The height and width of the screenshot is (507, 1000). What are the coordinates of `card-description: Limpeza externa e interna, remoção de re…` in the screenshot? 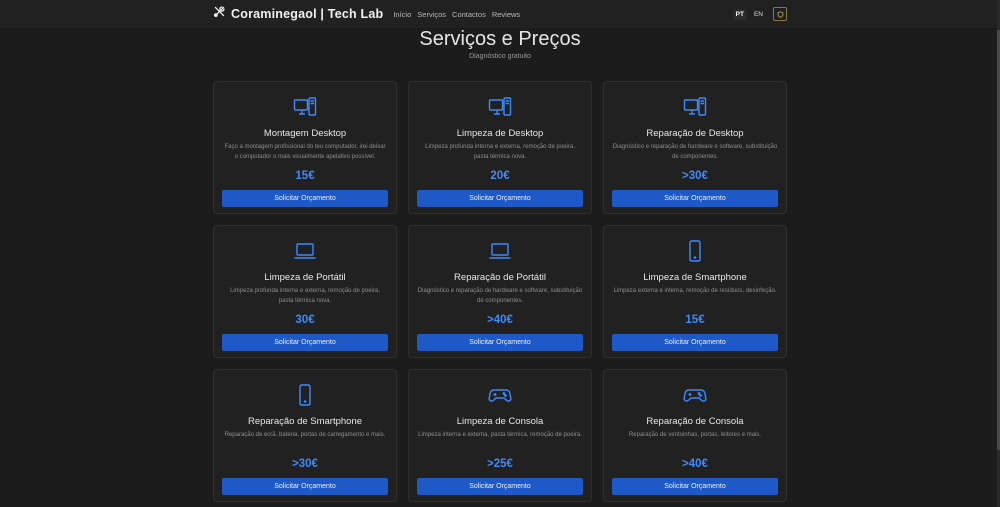 It's located at (695, 291).